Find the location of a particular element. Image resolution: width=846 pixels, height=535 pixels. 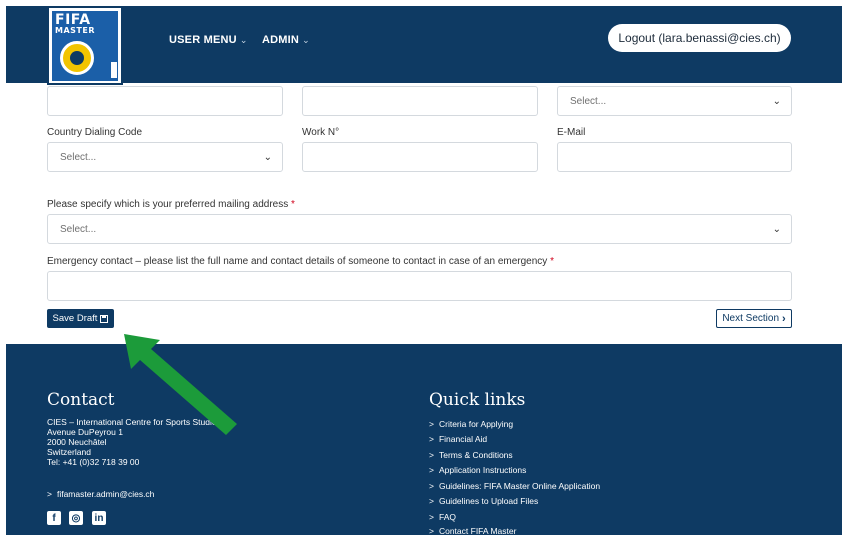

quick-link-instructions: > Application Instructions is located at coordinates (477, 470).